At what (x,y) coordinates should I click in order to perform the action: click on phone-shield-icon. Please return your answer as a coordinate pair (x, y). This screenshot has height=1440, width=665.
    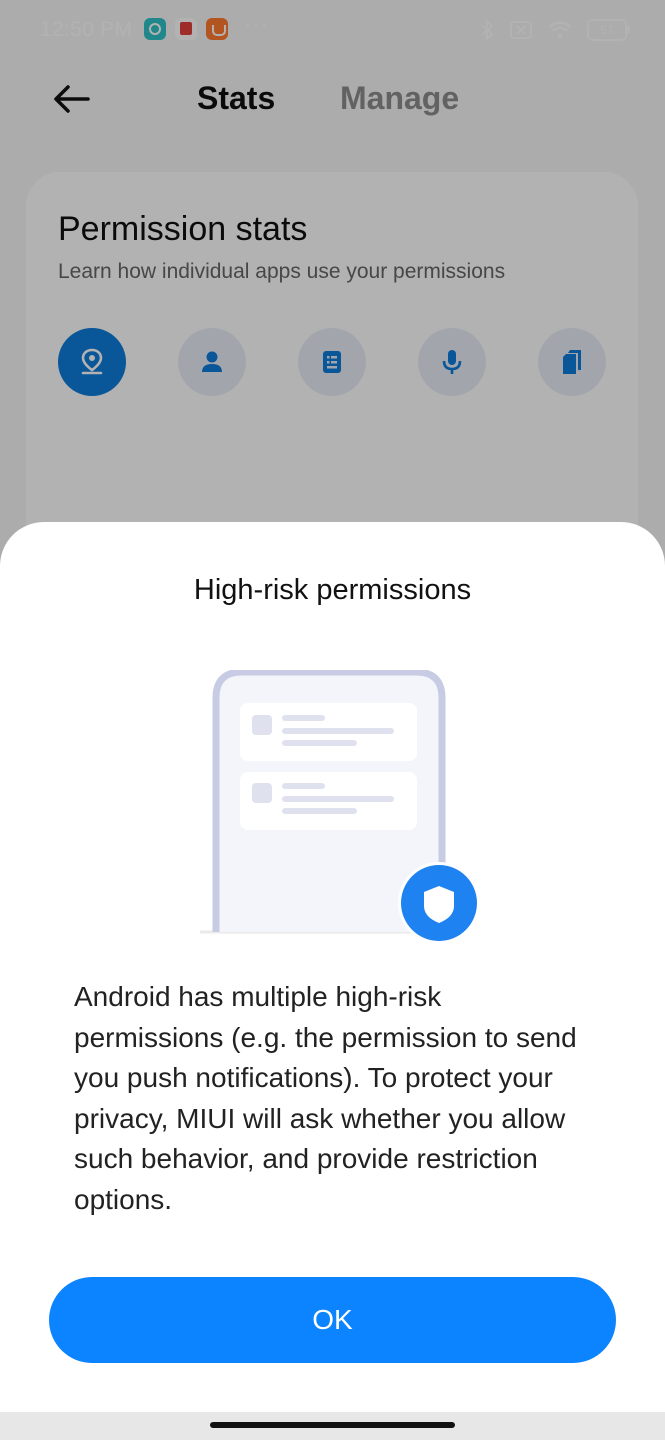
    Looking at the image, I should click on (340, 806).